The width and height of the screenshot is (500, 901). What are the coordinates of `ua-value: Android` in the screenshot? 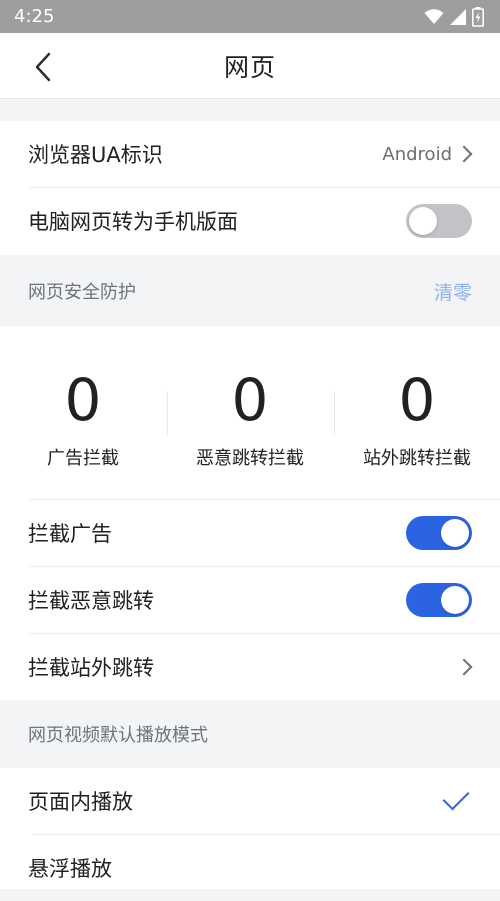 It's located at (427, 154).